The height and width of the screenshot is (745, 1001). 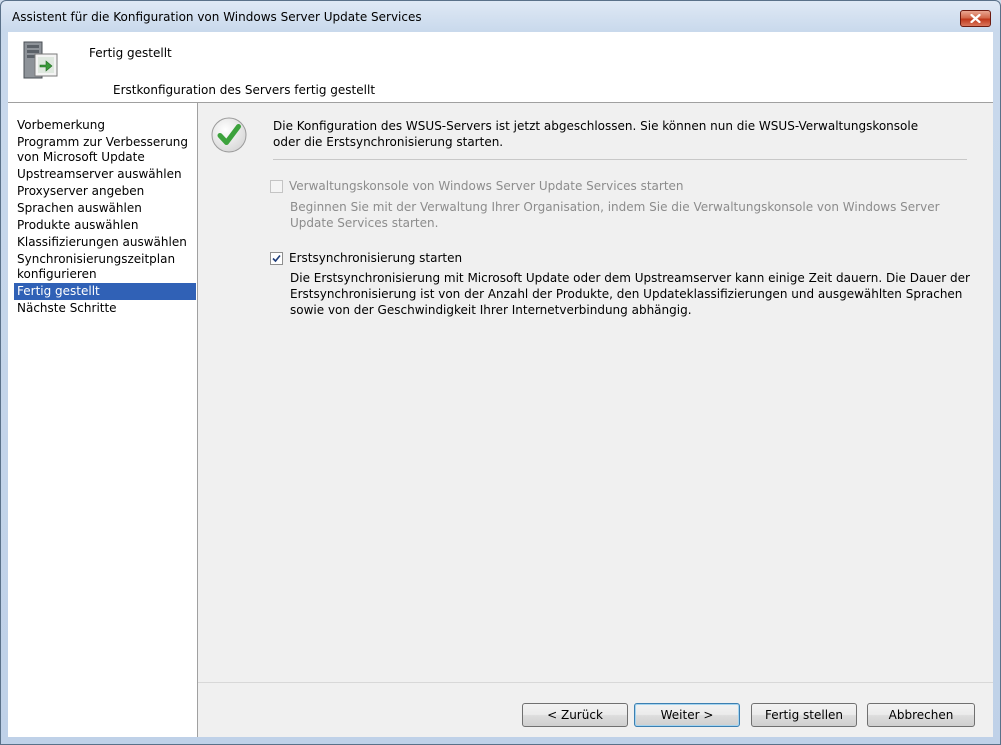 I want to click on finish-button: Fertig stellen, so click(x=804, y=715).